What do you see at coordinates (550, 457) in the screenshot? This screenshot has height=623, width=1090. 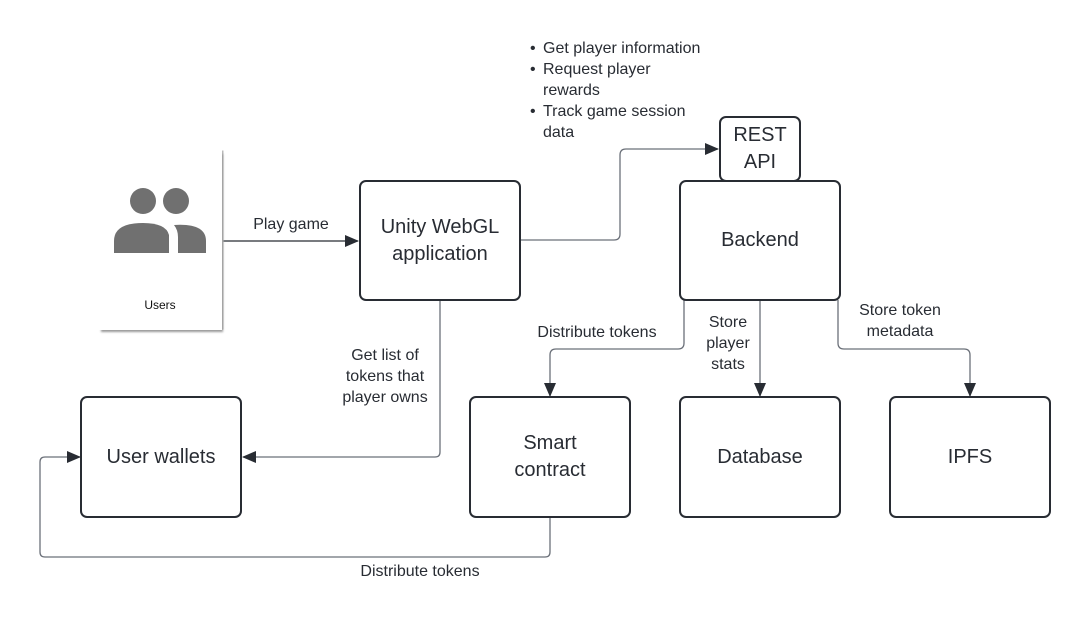 I see `smart-contract-node: Smart contract` at bounding box center [550, 457].